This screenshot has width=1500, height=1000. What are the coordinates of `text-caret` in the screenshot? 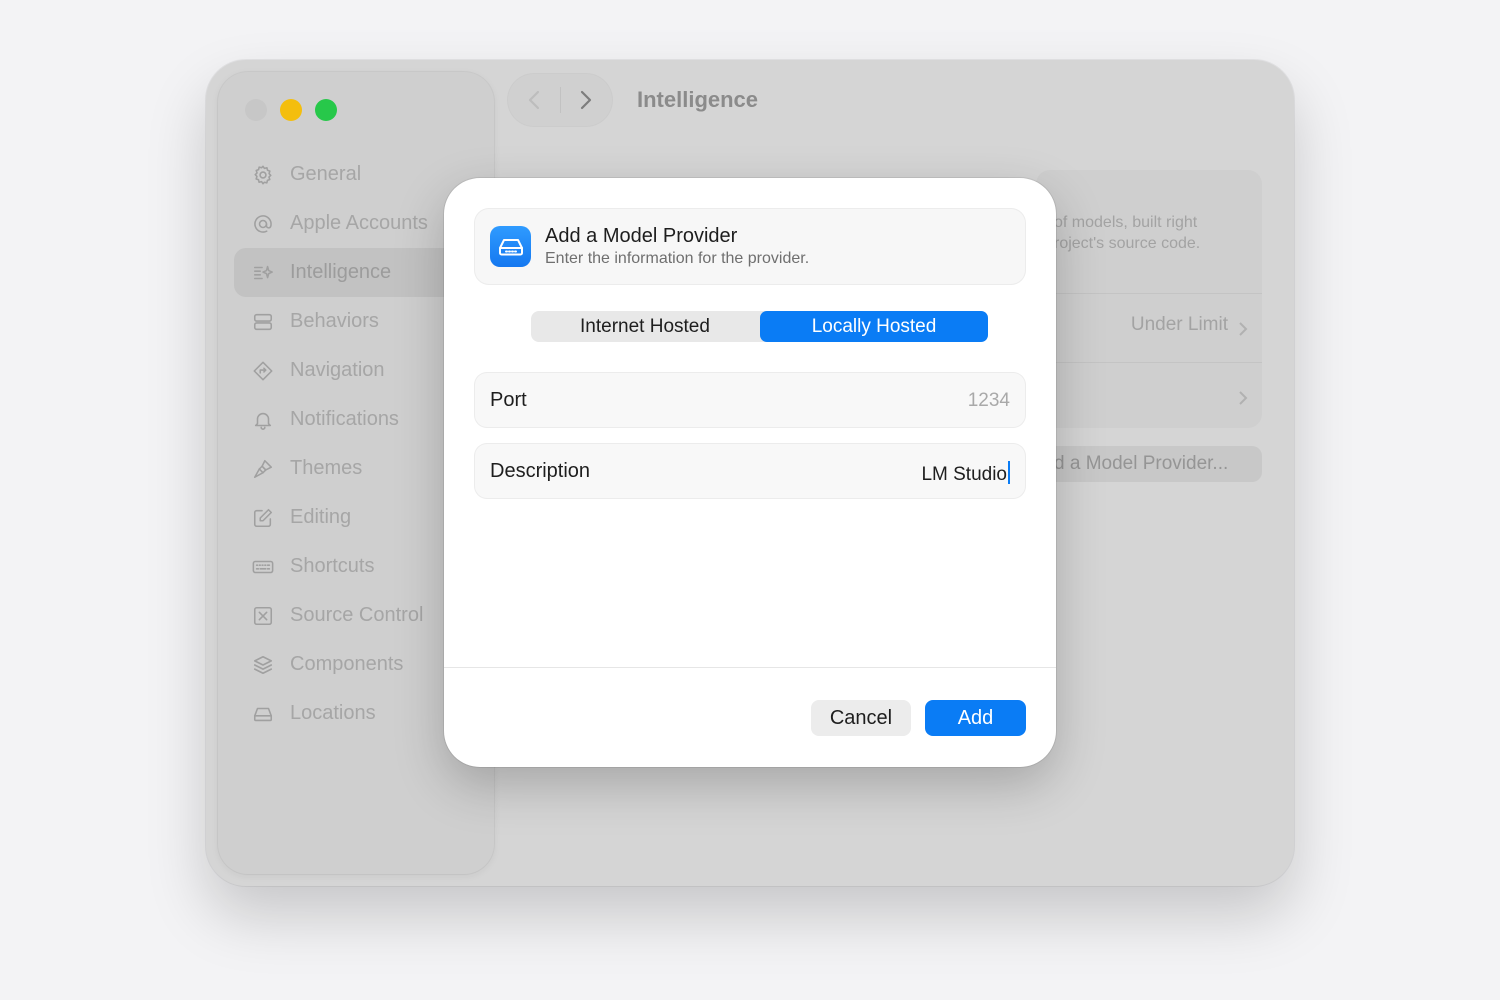 It's located at (1009, 472).